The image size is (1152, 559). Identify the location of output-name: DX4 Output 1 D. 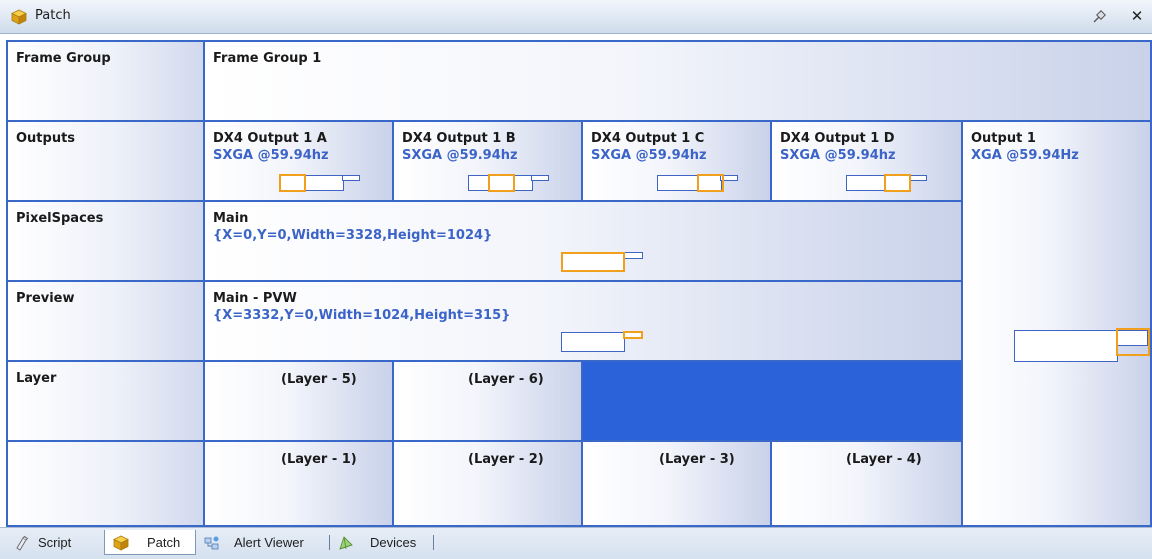
(837, 138).